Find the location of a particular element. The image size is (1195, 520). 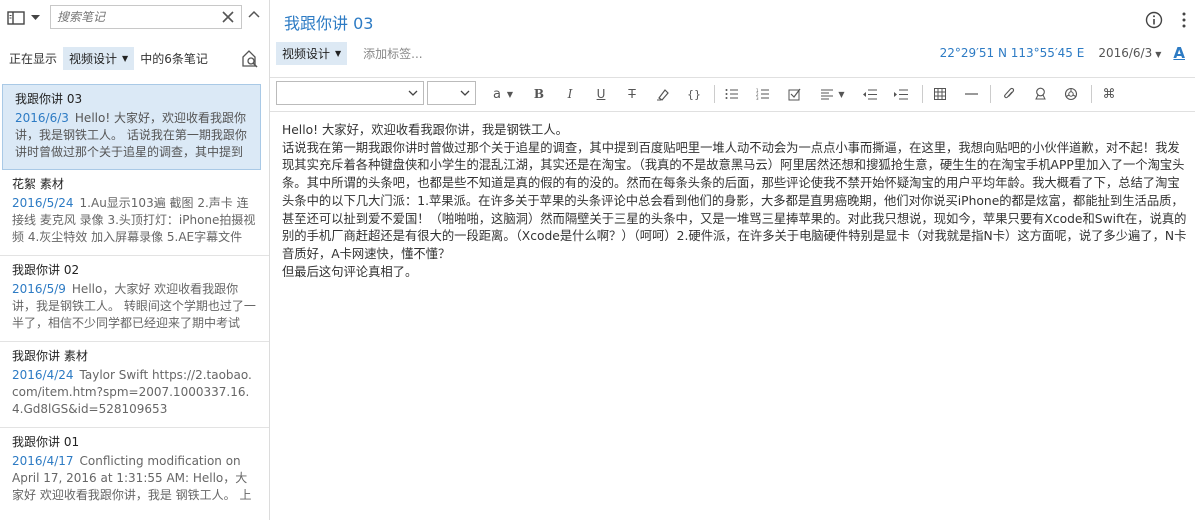

format-toolbar: a ▼ B I U T {} 123 ▼ ⌘ is located at coordinates (732, 94).